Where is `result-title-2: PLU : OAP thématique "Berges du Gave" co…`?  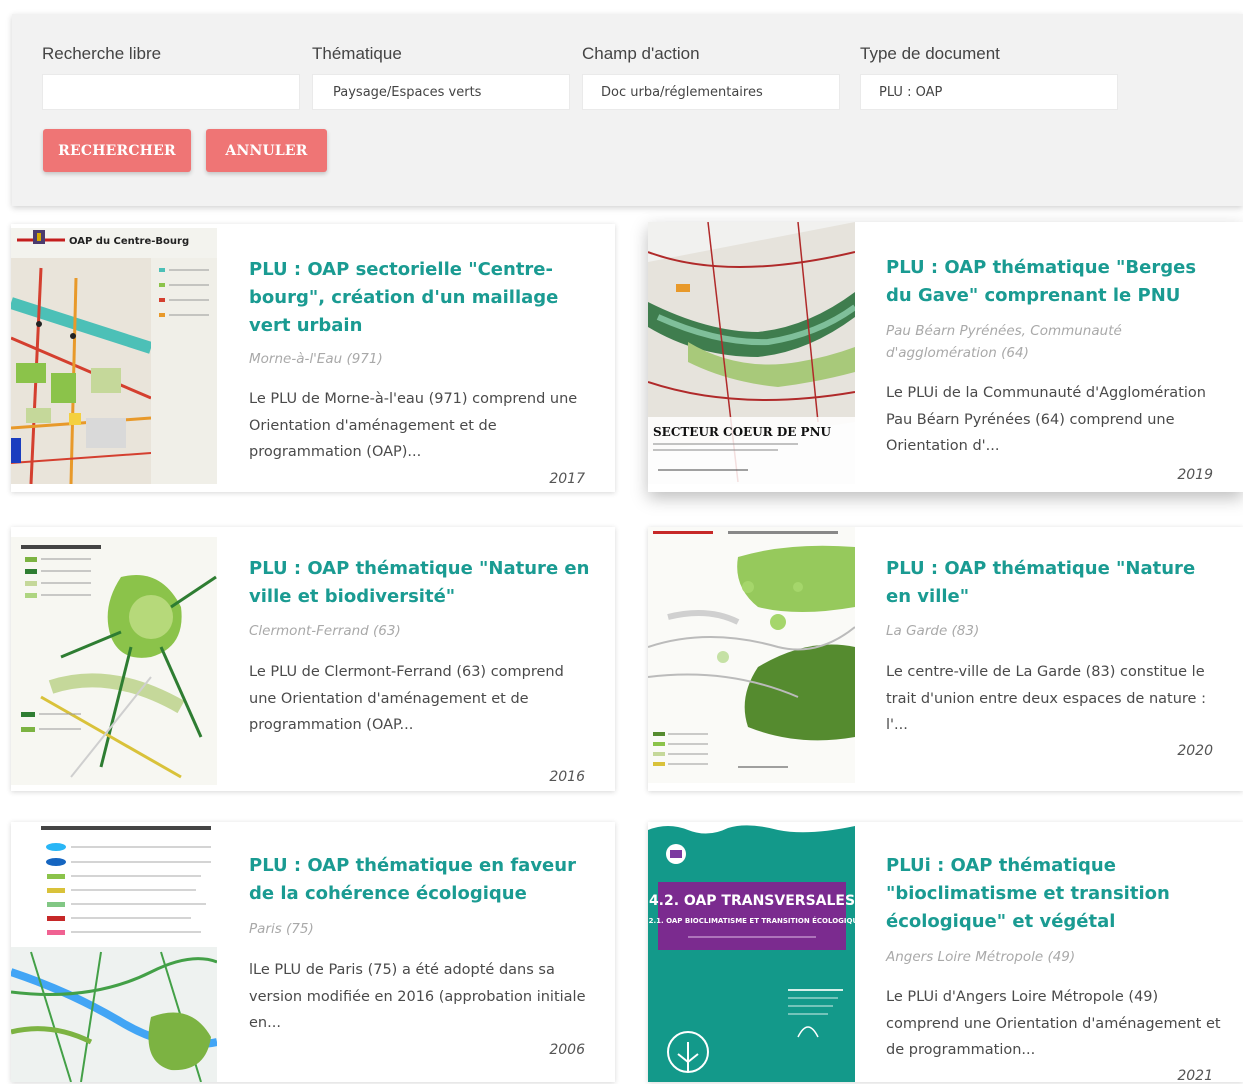 result-title-2: PLU : OAP thématique "Berges du Gave" co… is located at coordinates (1053, 282).